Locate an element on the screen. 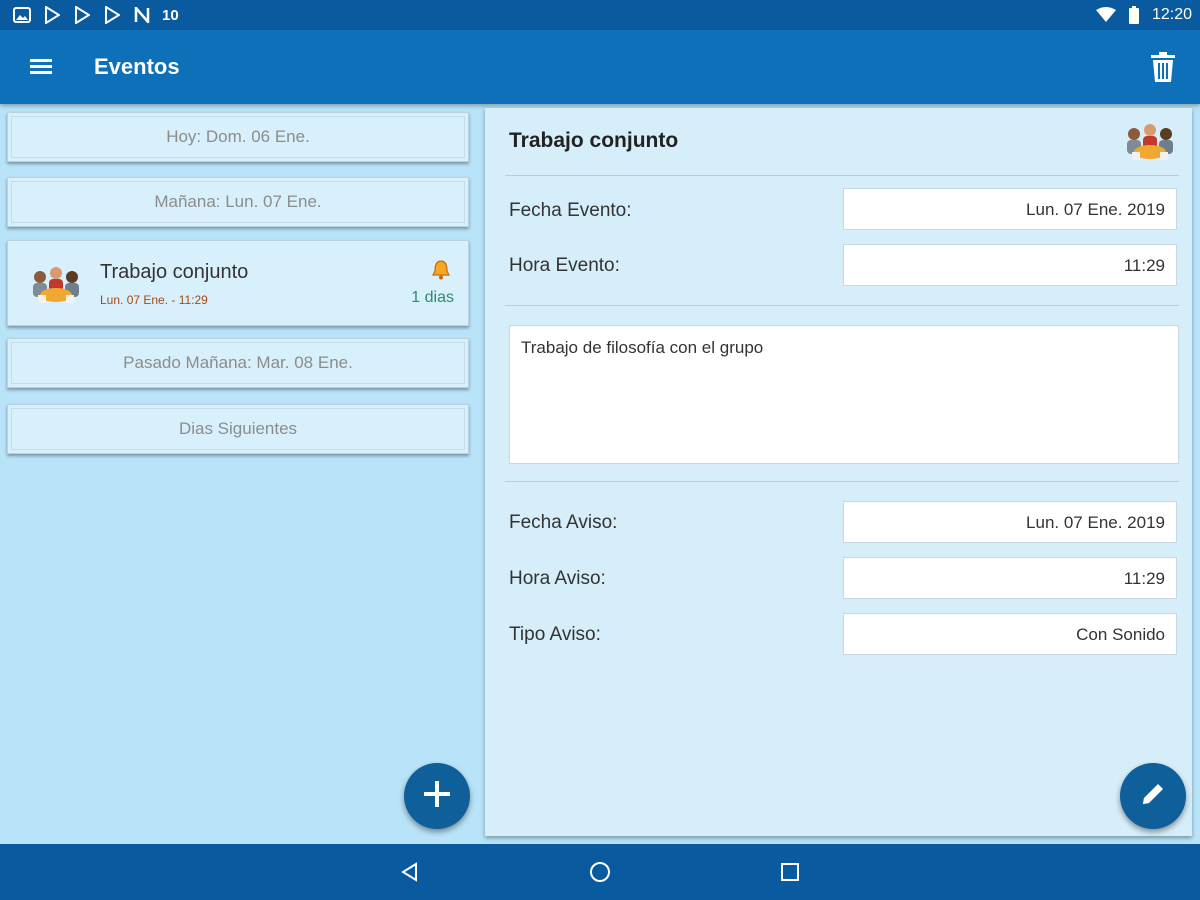 This screenshot has width=1200, height=900. hora-evento-field: 11:29 is located at coordinates (1010, 265).